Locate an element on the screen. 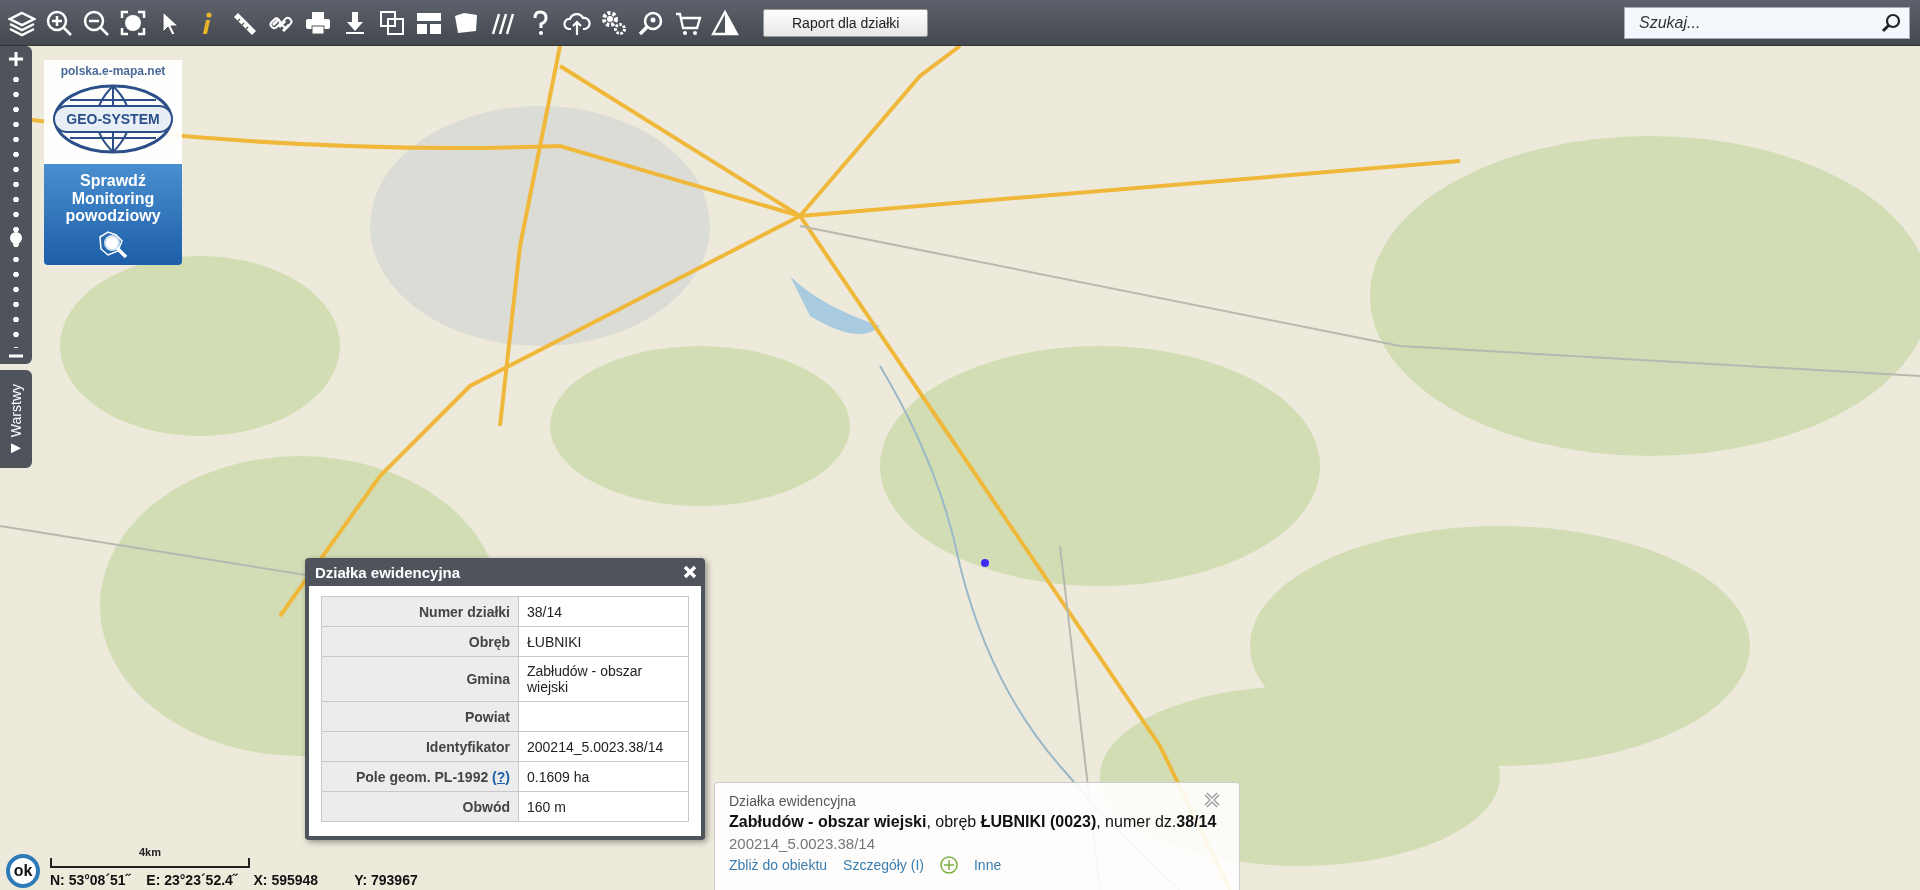  warning-icon is located at coordinates (725, 22).